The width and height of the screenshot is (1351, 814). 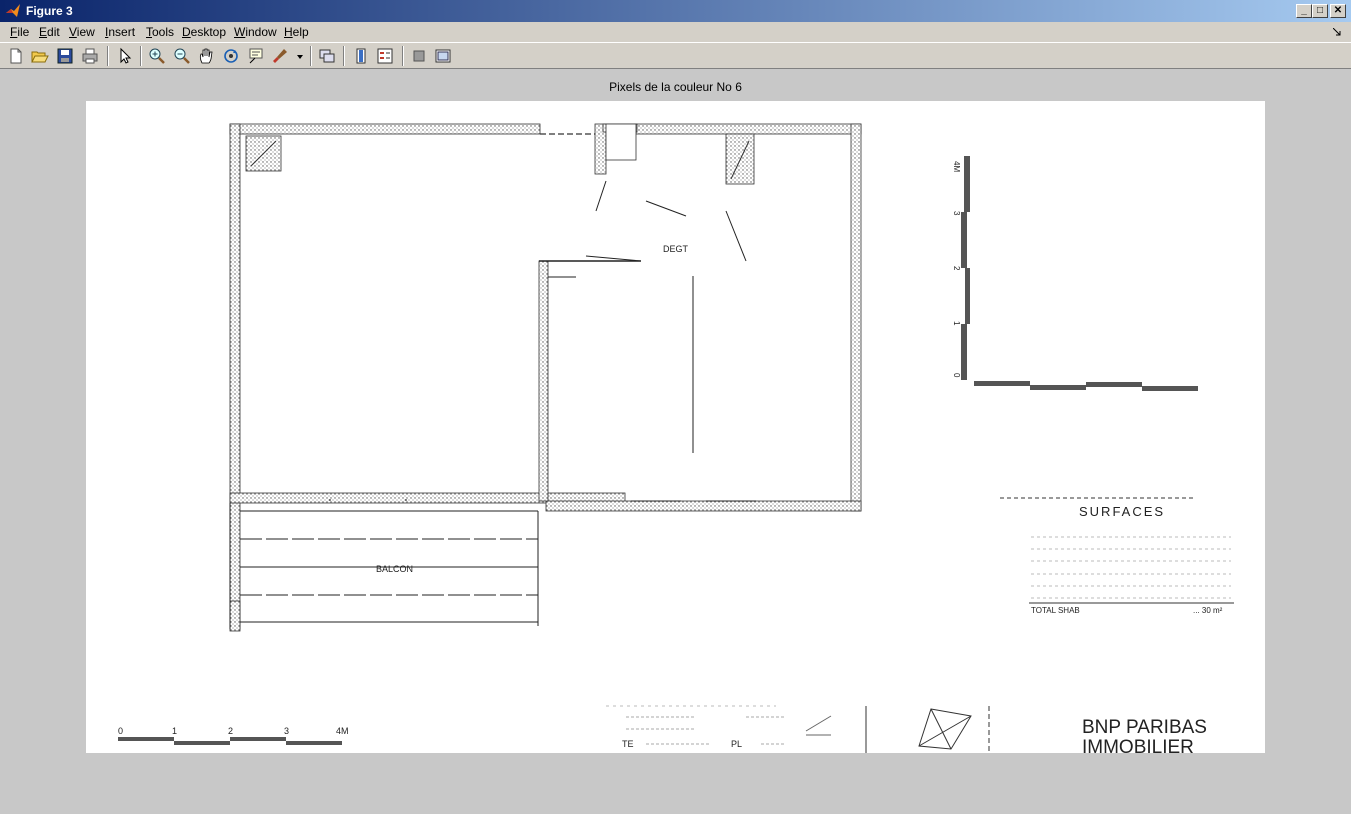 I want to click on zoom-out-icon, so click(x=182, y=56).